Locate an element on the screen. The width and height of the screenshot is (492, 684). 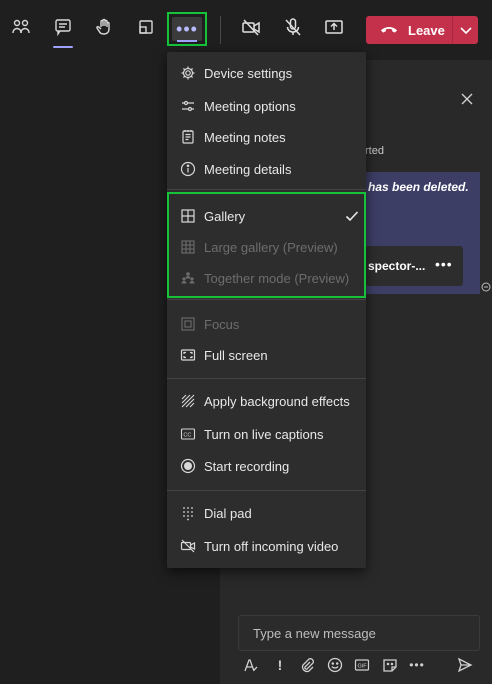
share-screen-button is located at coordinates (334, 29).